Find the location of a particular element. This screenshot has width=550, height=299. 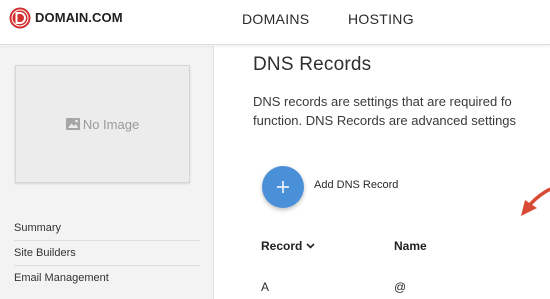

domain-logo-icon is located at coordinates (20, 18).